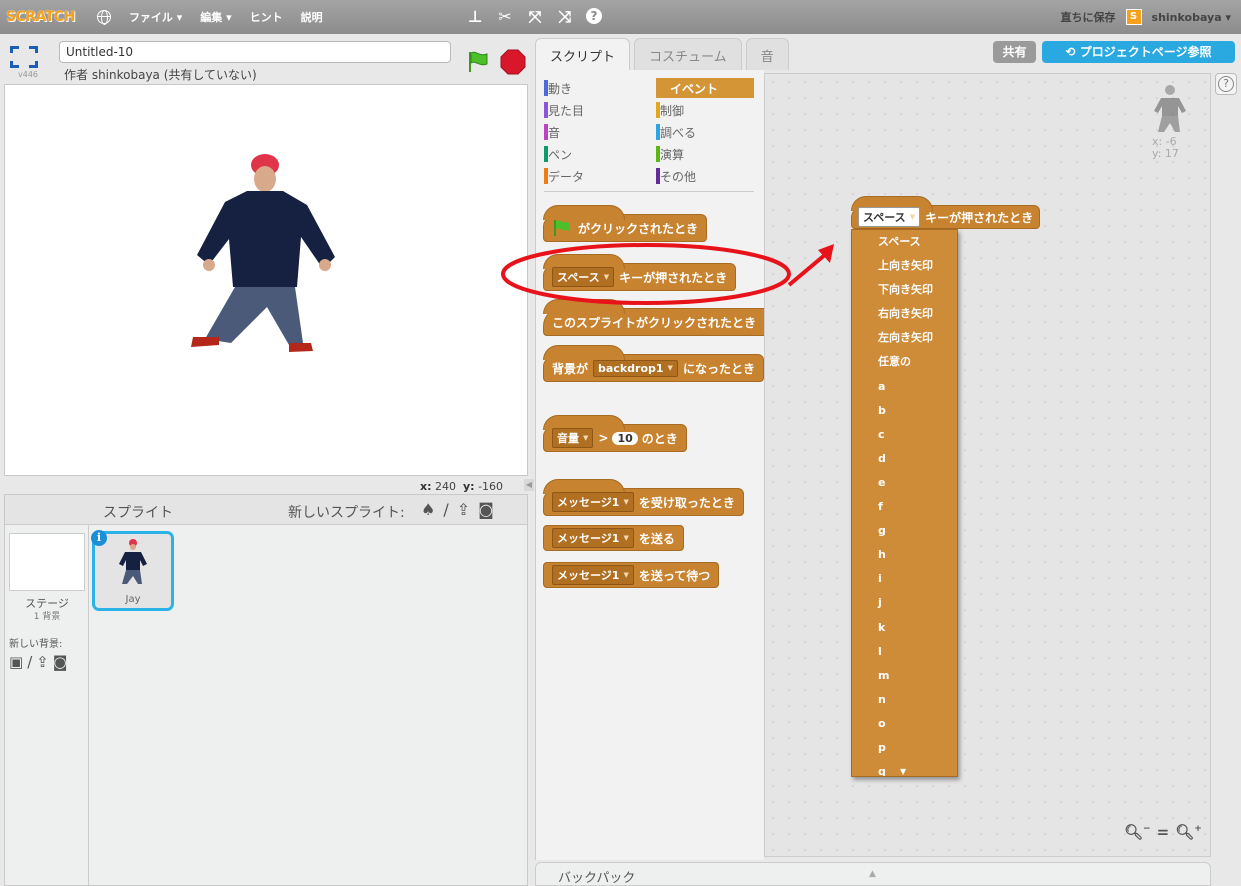 Image resolution: width=1241 pixels, height=886 pixels. What do you see at coordinates (24, 57) in the screenshot?
I see `fullscreen-icon` at bounding box center [24, 57].